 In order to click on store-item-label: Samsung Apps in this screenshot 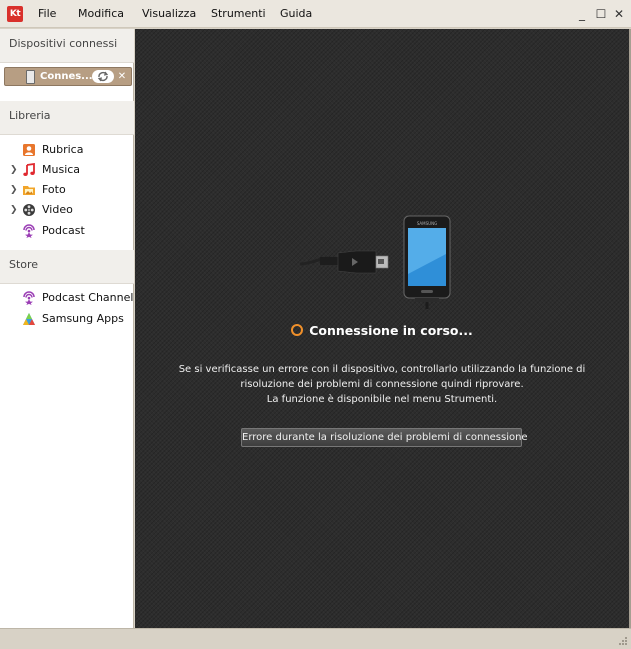, I will do `click(83, 318)`.